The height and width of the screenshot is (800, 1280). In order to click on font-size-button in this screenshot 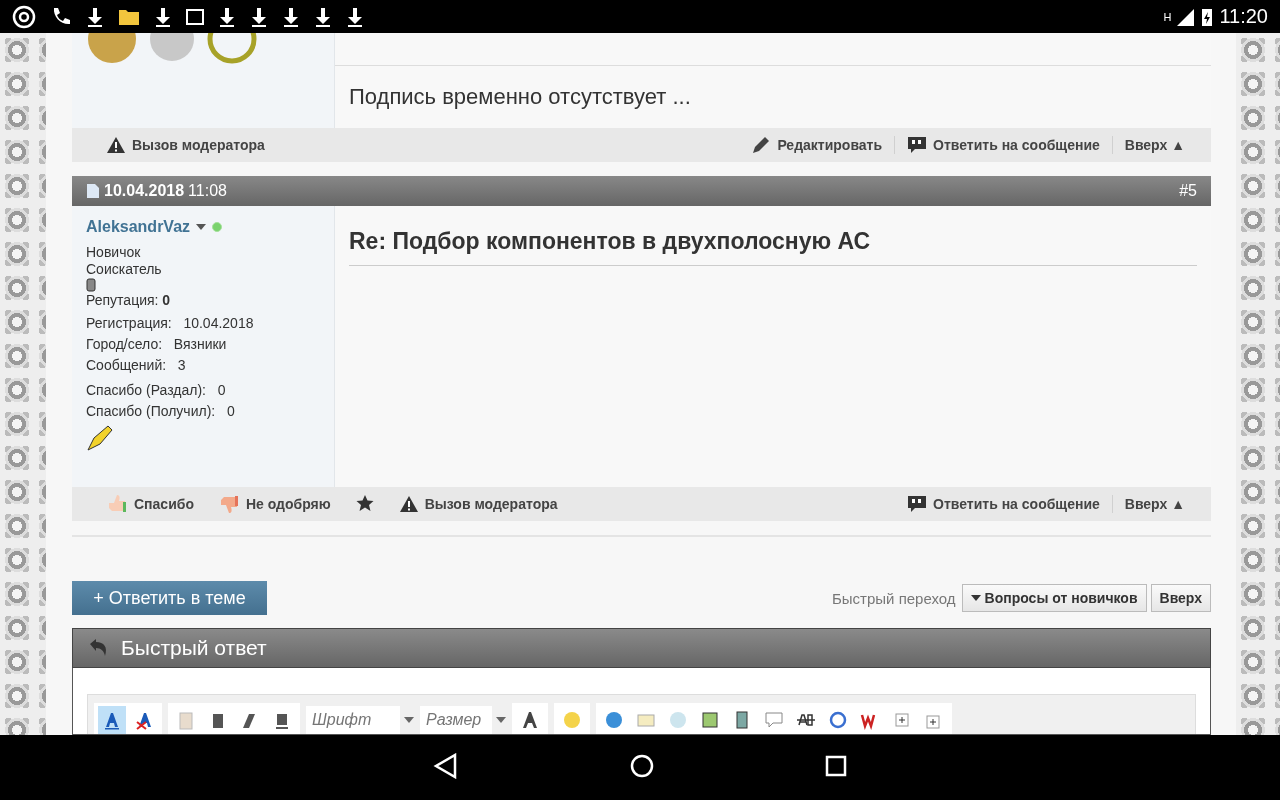, I will do `click(112, 720)`.